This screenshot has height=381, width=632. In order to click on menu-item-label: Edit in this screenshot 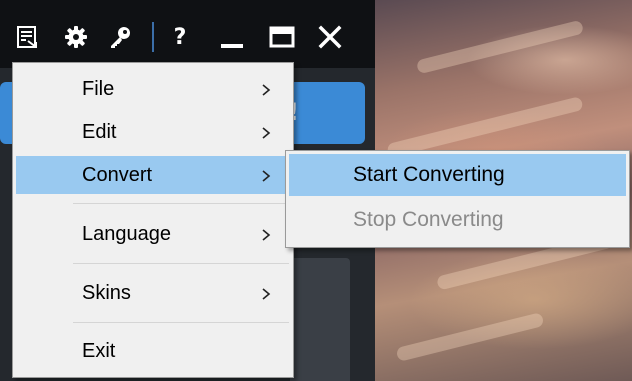, I will do `click(99, 131)`.